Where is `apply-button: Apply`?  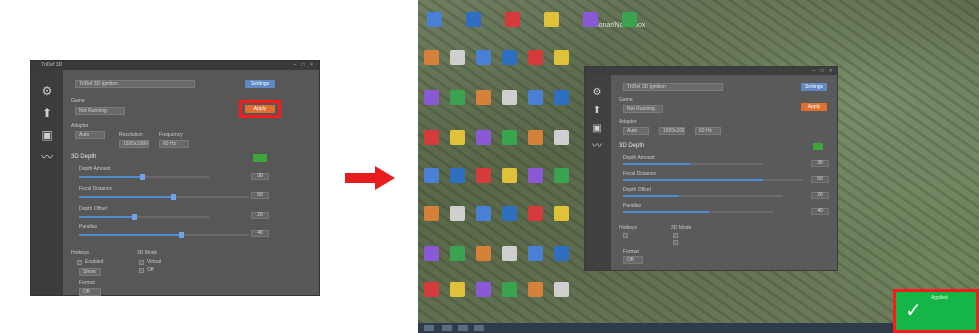
apply-button: Apply is located at coordinates (814, 107).